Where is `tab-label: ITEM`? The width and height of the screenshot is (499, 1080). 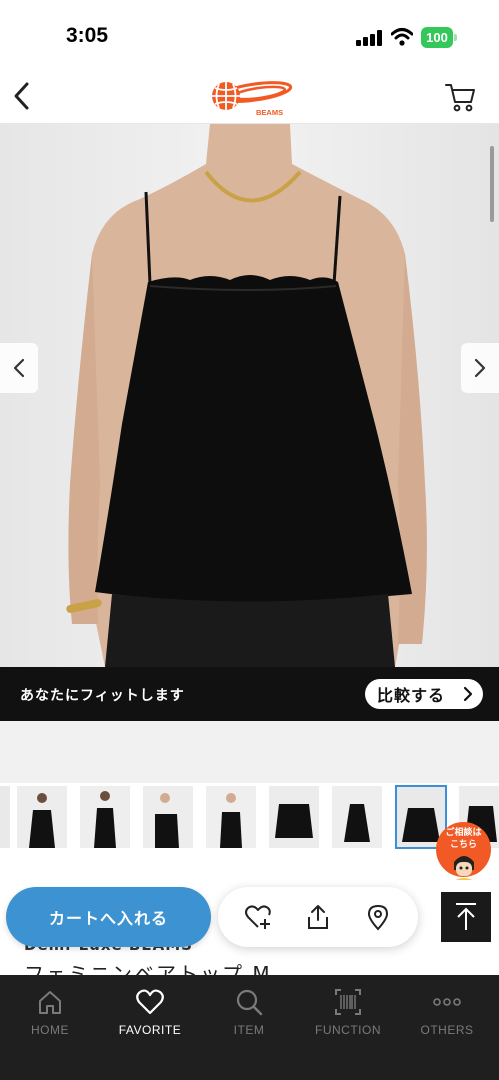
tab-label: ITEM is located at coordinates (249, 1030).